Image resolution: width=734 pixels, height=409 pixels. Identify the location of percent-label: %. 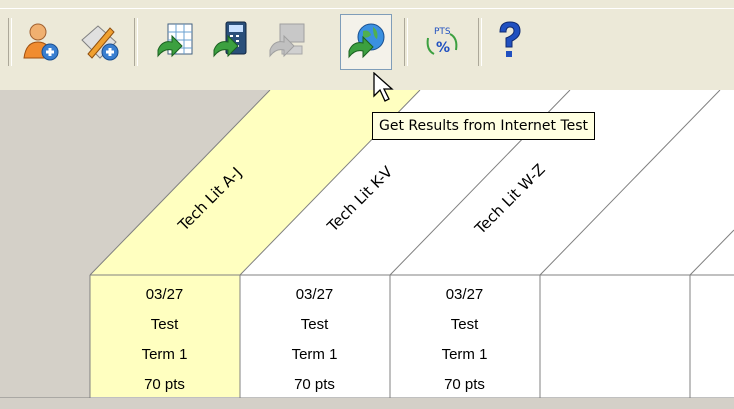
(443, 48).